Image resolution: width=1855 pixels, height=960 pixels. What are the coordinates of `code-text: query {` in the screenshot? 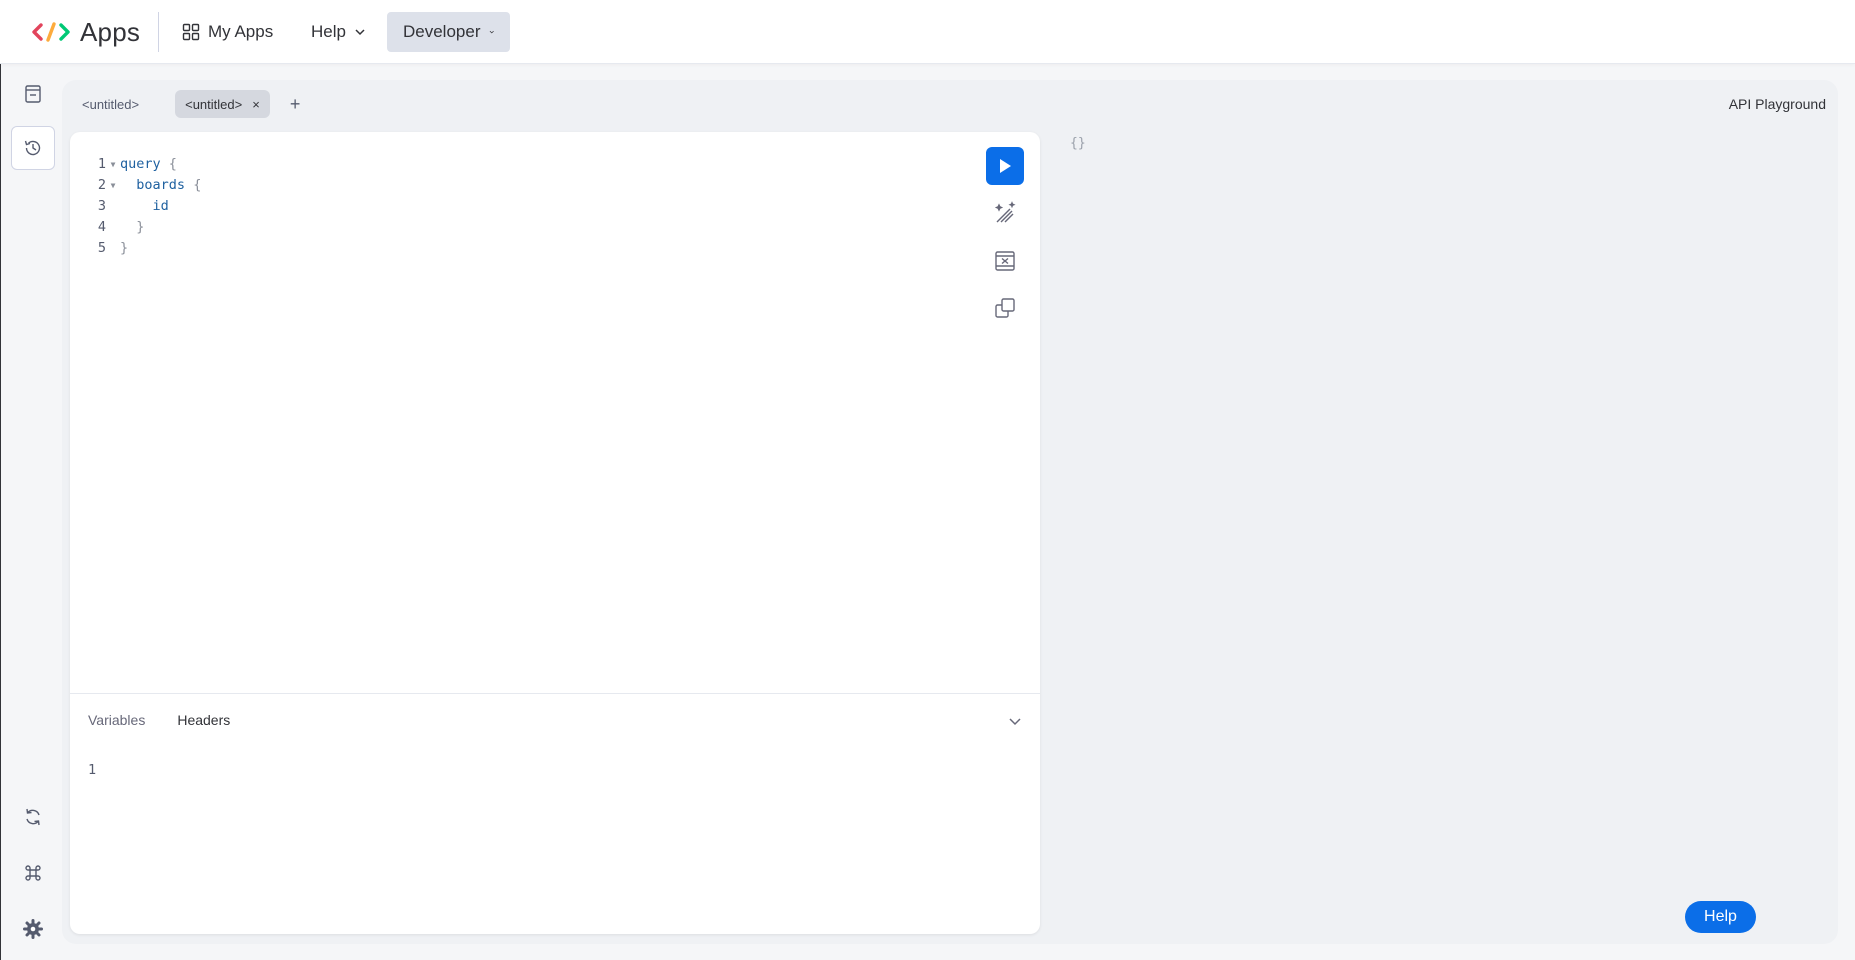 It's located at (148, 164).